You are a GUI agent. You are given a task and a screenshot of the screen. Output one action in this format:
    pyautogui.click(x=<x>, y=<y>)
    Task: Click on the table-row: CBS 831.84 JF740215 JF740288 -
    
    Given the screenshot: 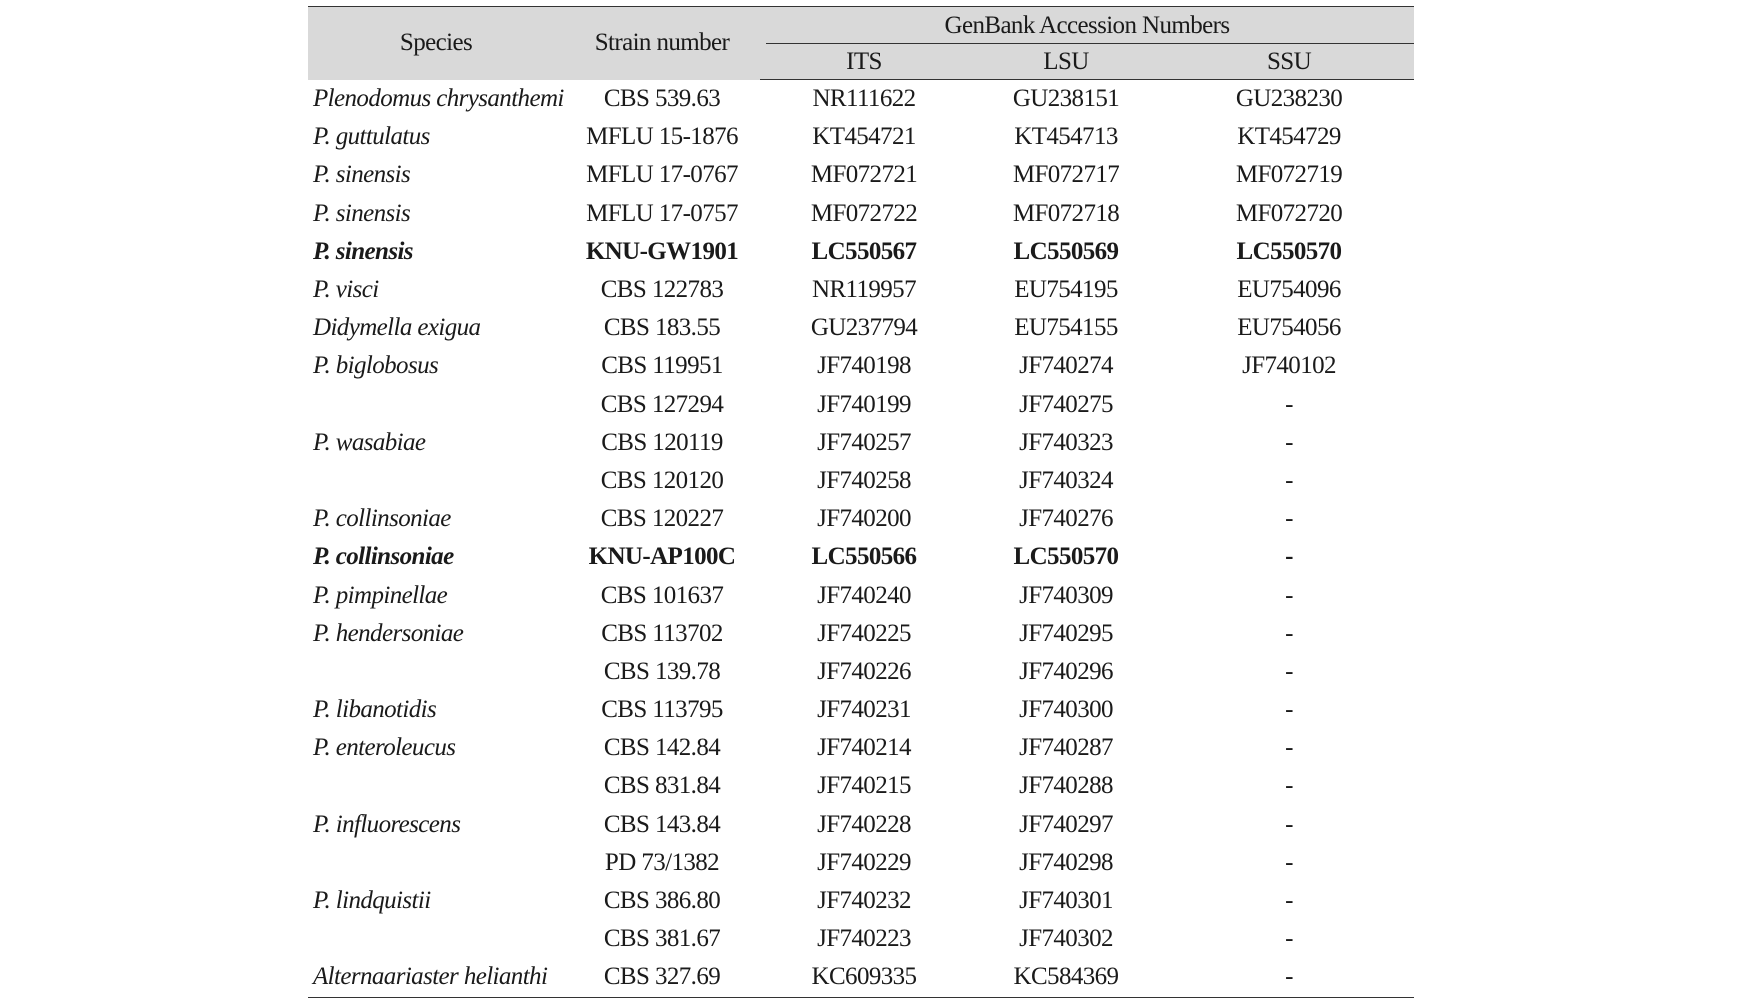 What is the action you would take?
    pyautogui.click(x=861, y=786)
    